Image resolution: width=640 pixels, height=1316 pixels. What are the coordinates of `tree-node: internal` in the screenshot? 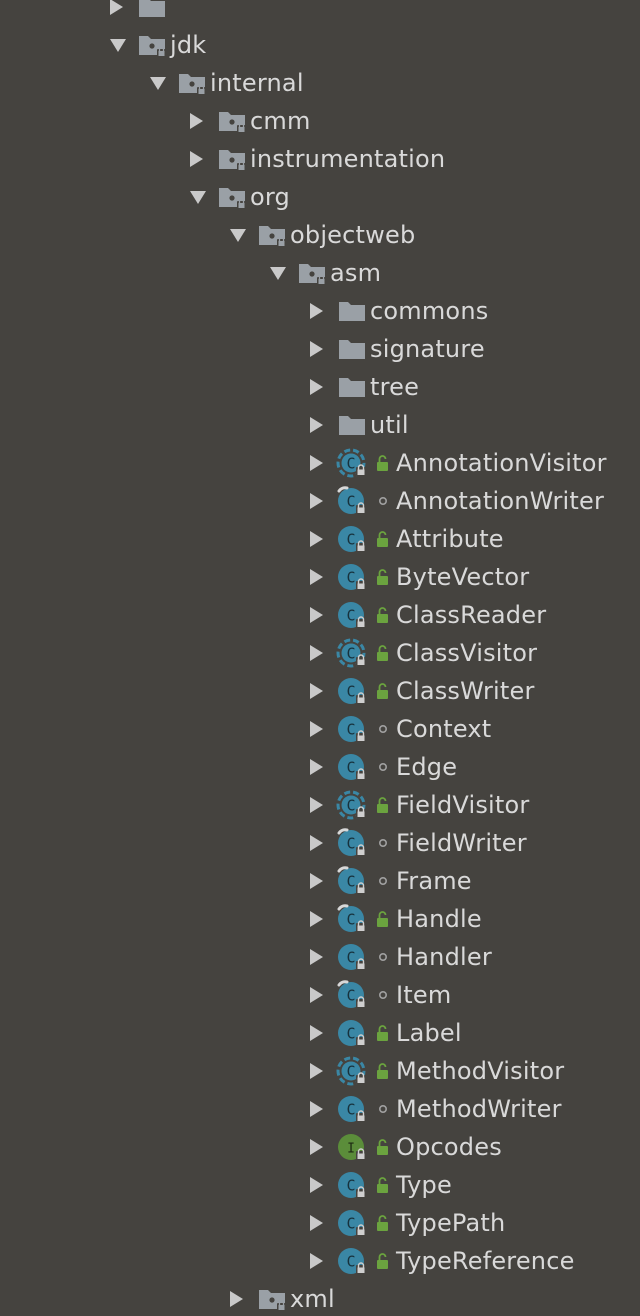 It's located at (226, 83).